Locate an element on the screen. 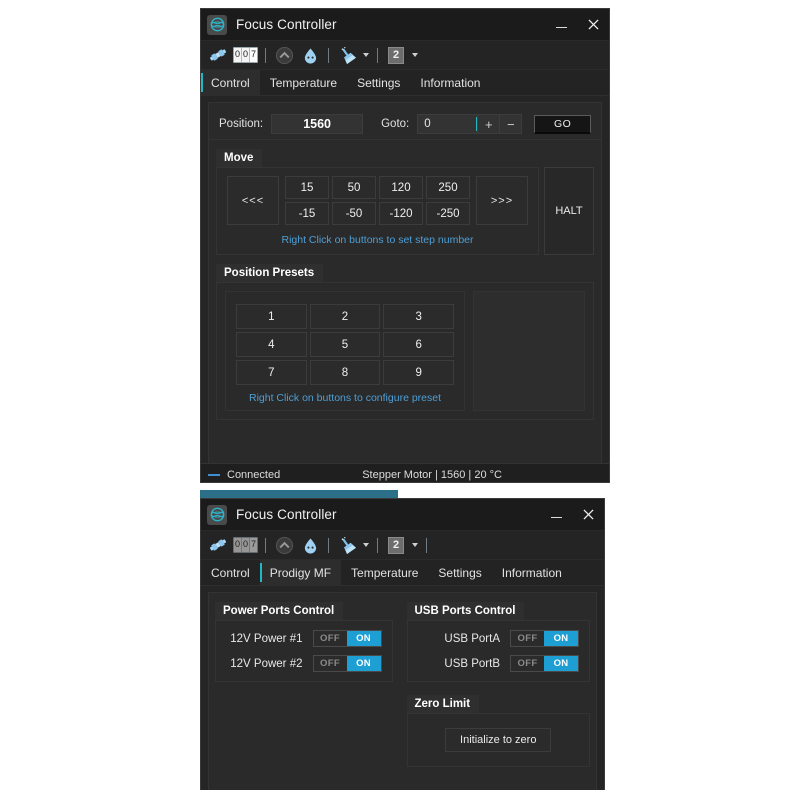 This screenshot has width=800, height=800. power-row-2-label: 12V Power #2 is located at coordinates (266, 663).